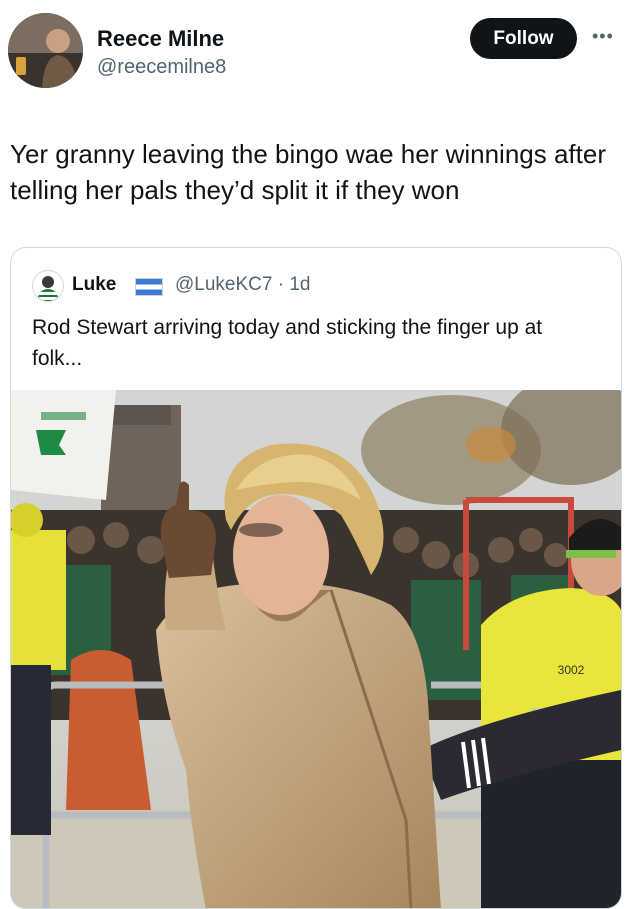 The image size is (637, 909). I want to click on author-avatar, so click(45, 50).